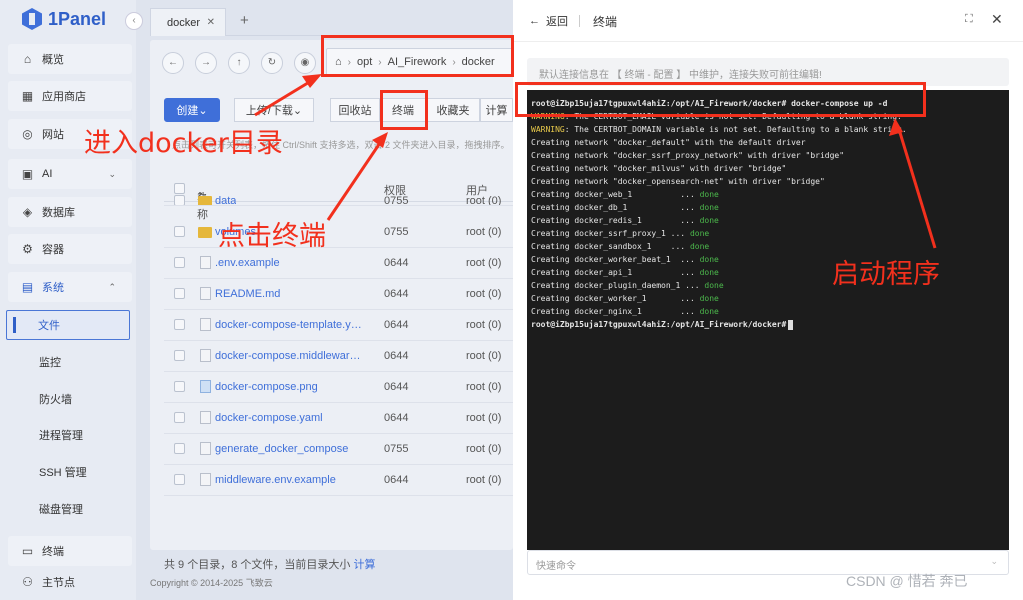 The height and width of the screenshot is (600, 1023). I want to click on collapse-sidebar-button: ‹, so click(134, 21).